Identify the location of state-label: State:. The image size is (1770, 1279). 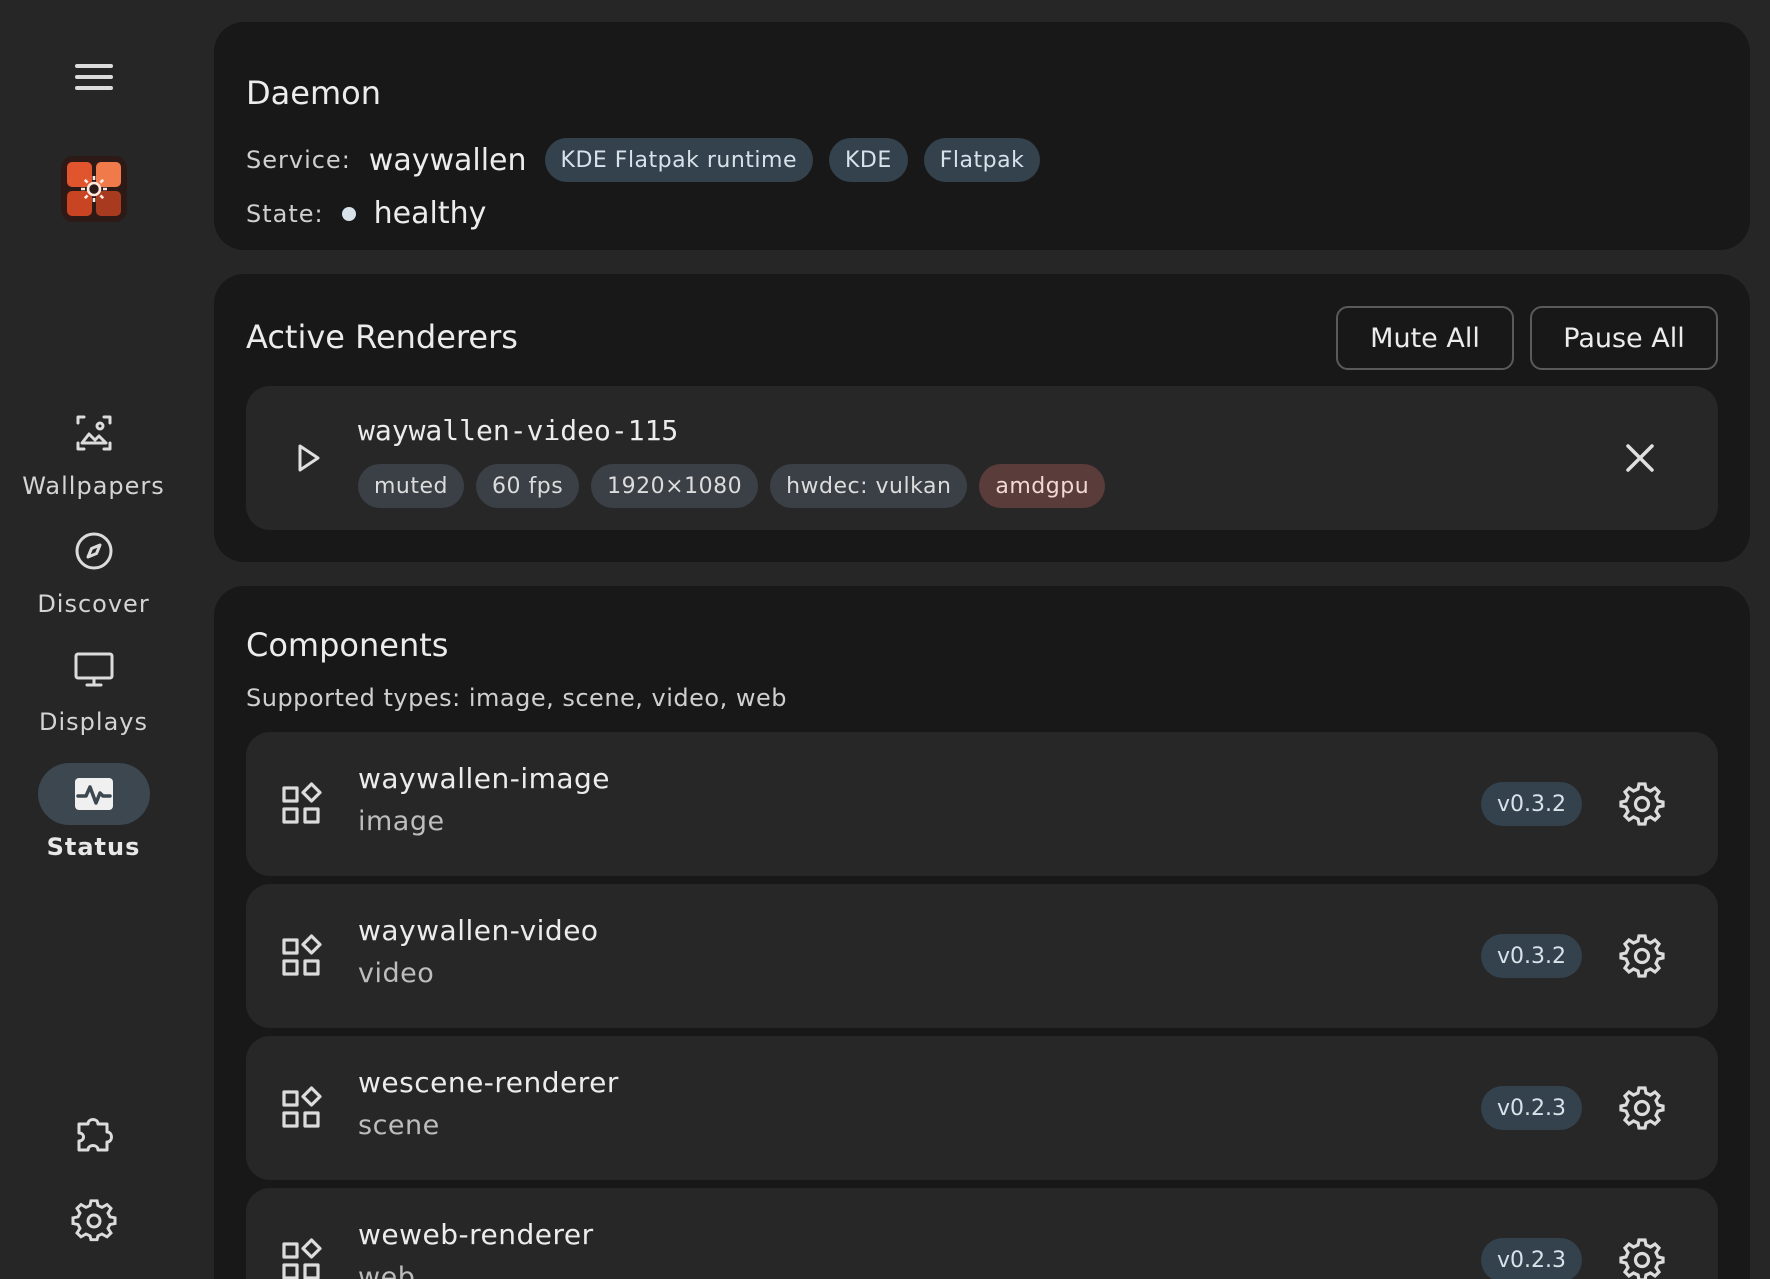
(285, 213).